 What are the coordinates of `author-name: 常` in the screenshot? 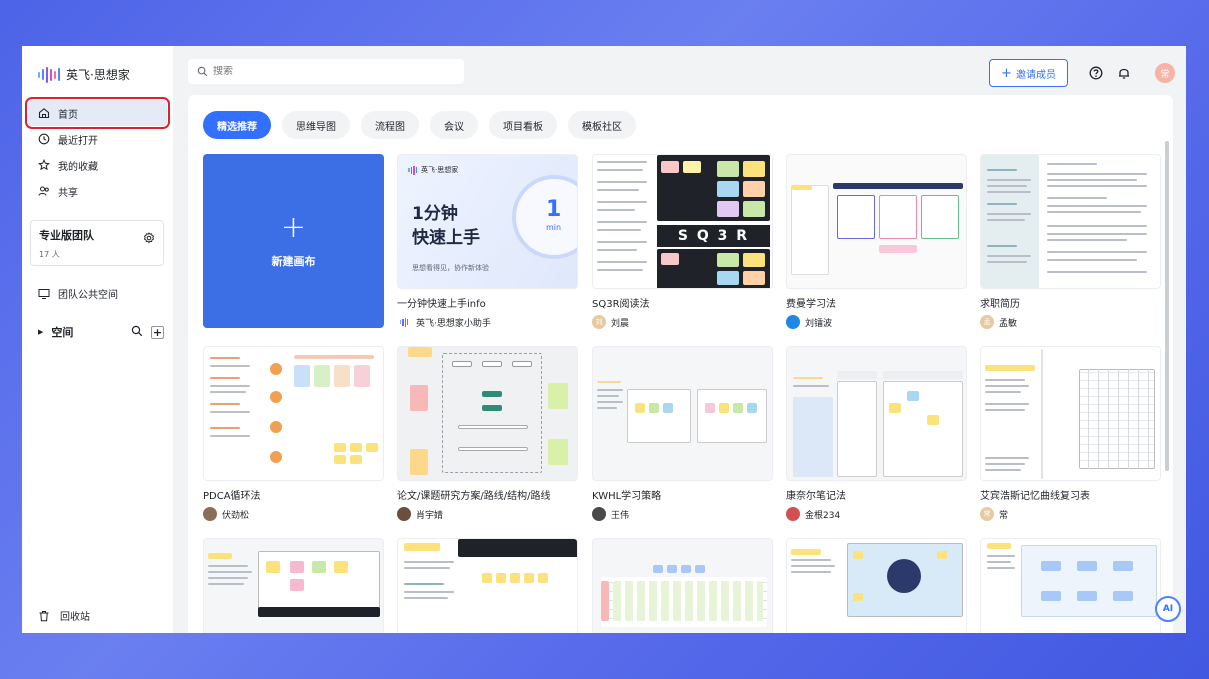 It's located at (1004, 515).